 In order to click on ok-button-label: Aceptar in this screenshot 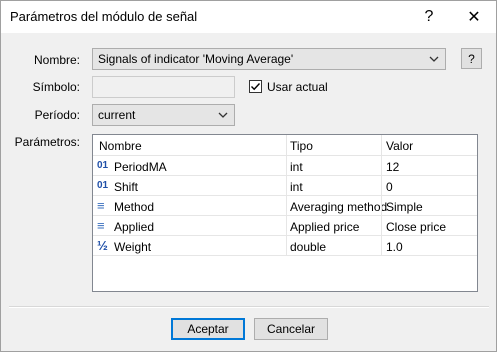, I will do `click(208, 329)`.